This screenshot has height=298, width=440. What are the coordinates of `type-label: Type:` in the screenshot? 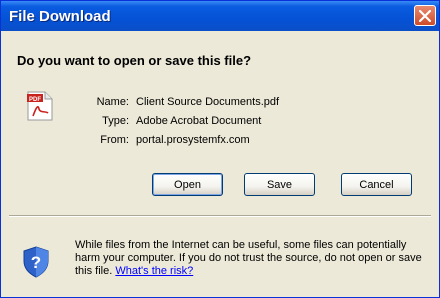 It's located at (115, 121).